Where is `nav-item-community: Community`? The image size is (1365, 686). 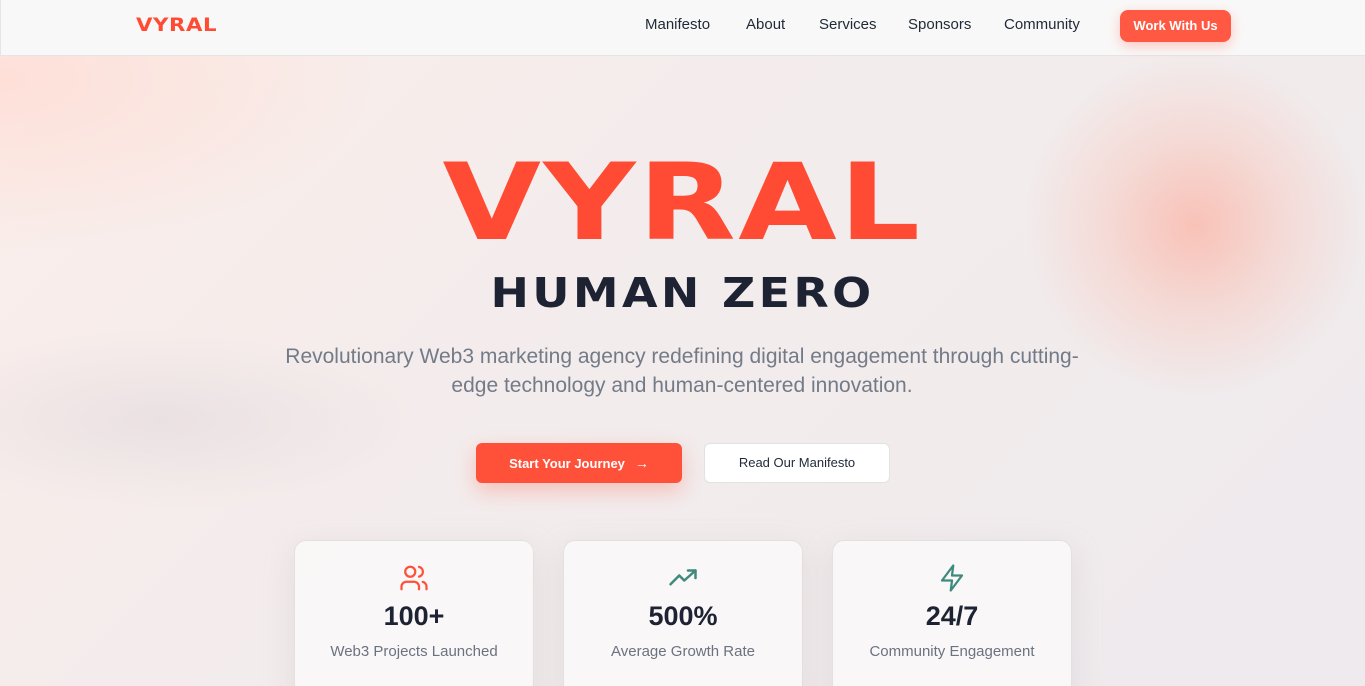
nav-item-community: Community is located at coordinates (1042, 24).